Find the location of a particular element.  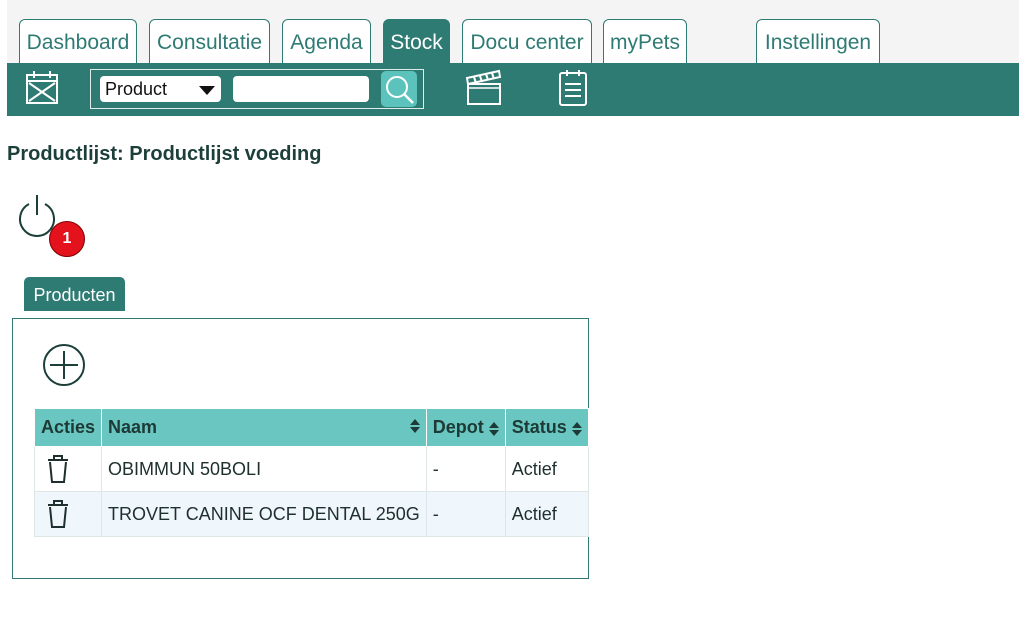

clipboard-icon is located at coordinates (573, 88).